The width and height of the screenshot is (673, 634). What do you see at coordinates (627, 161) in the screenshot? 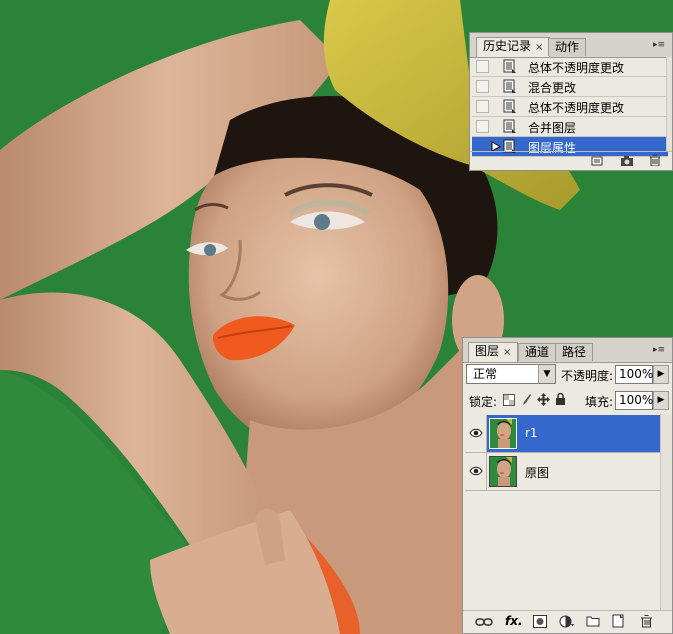
I see `create-snapshot-icon` at bounding box center [627, 161].